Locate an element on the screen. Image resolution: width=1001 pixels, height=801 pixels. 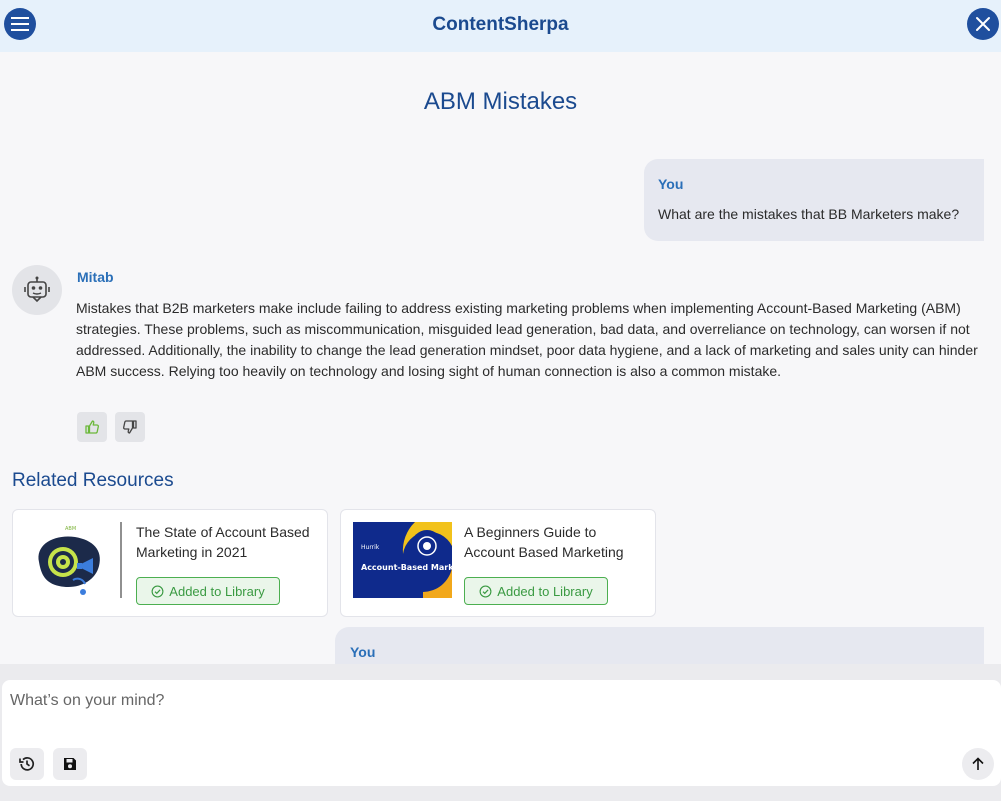
thumbs-down-icon is located at coordinates (130, 427).